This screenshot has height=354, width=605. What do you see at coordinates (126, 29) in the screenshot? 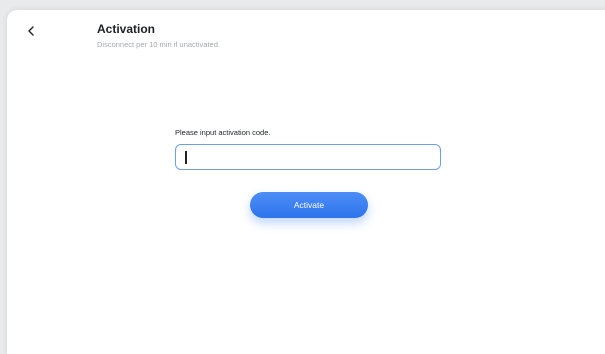
I see `page-title: Activation` at bounding box center [126, 29].